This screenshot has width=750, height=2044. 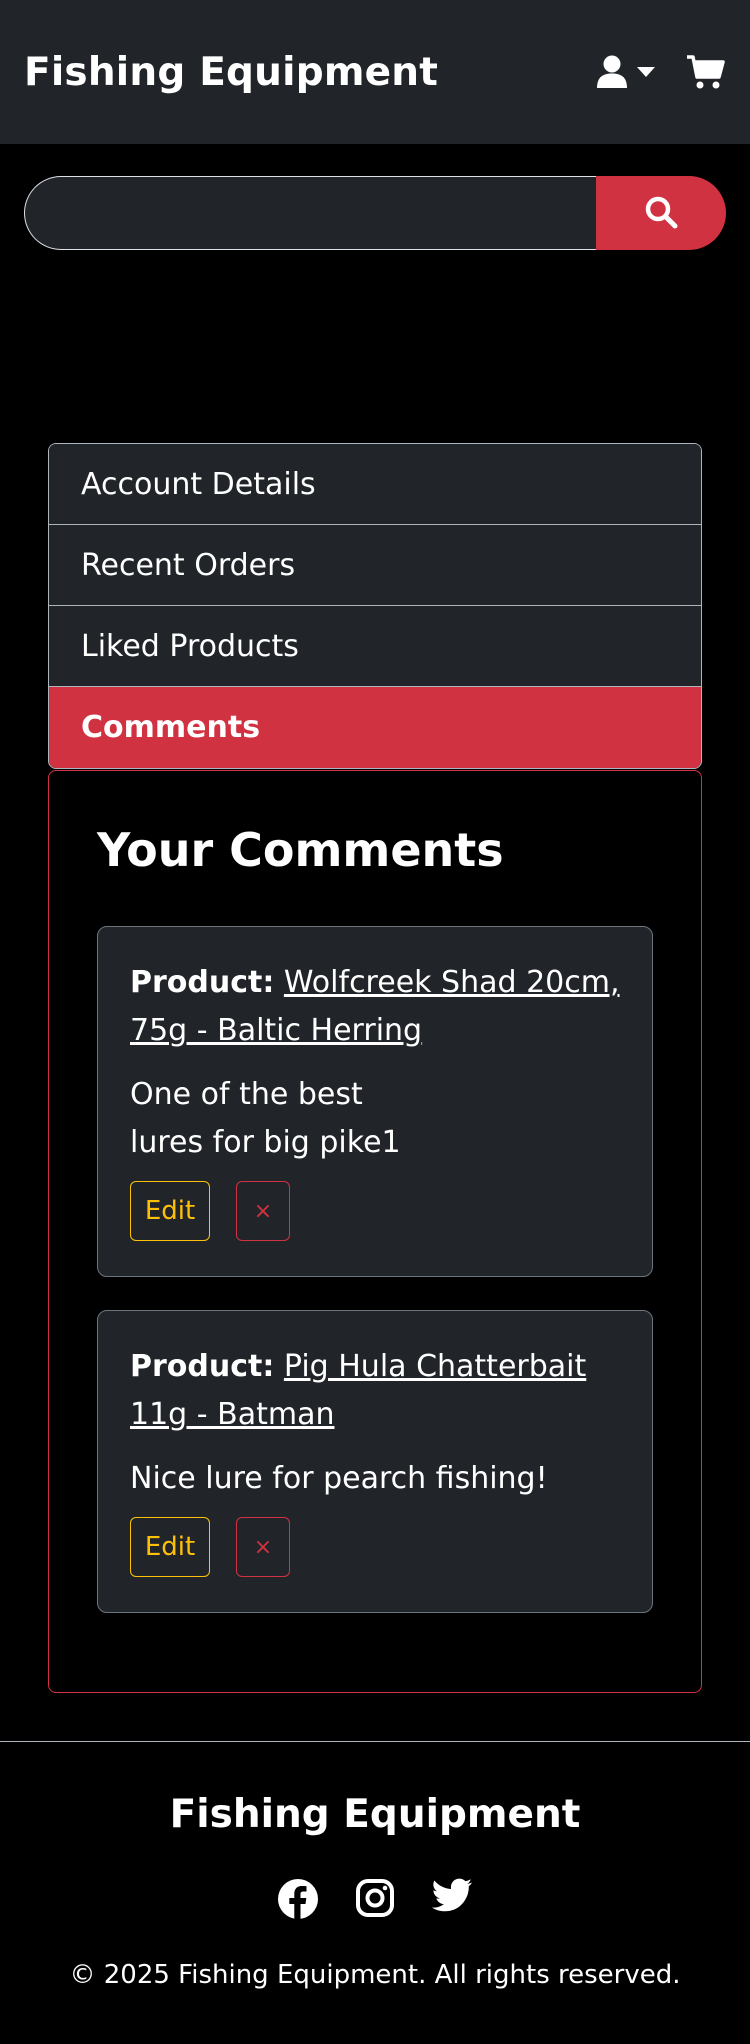 I want to click on search-input, so click(x=310, y=213).